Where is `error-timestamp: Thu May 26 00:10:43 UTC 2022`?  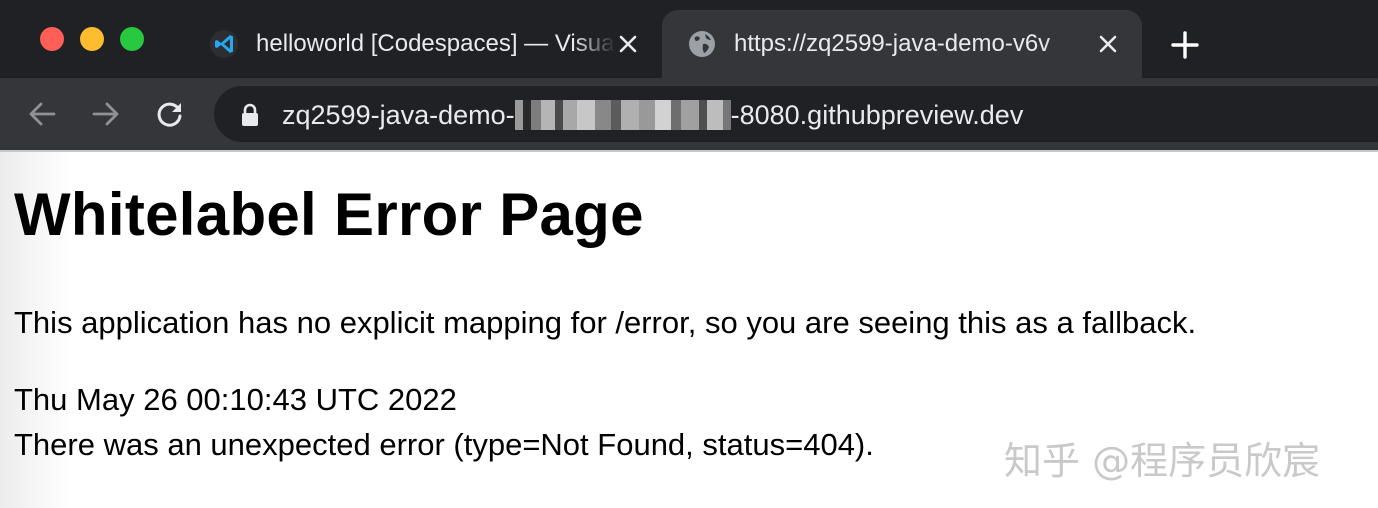
error-timestamp: Thu May 26 00:10:43 UTC 2022 is located at coordinates (235, 399).